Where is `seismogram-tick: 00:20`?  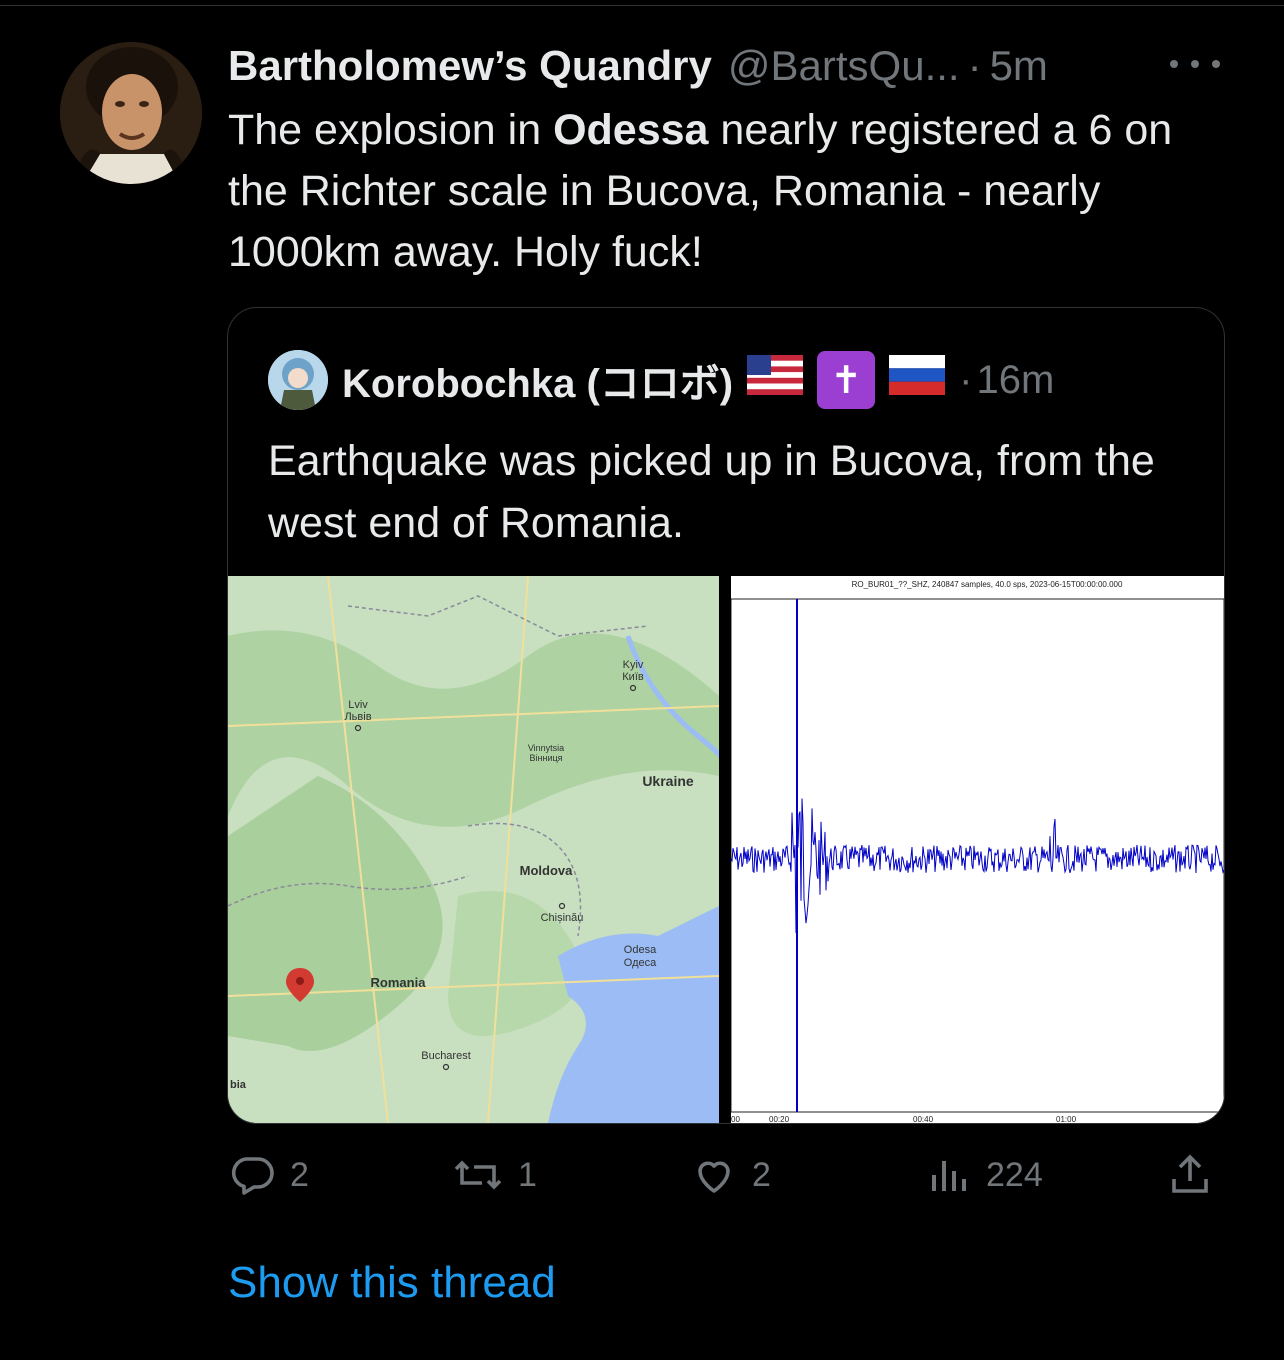 seismogram-tick: 00:20 is located at coordinates (779, 1119).